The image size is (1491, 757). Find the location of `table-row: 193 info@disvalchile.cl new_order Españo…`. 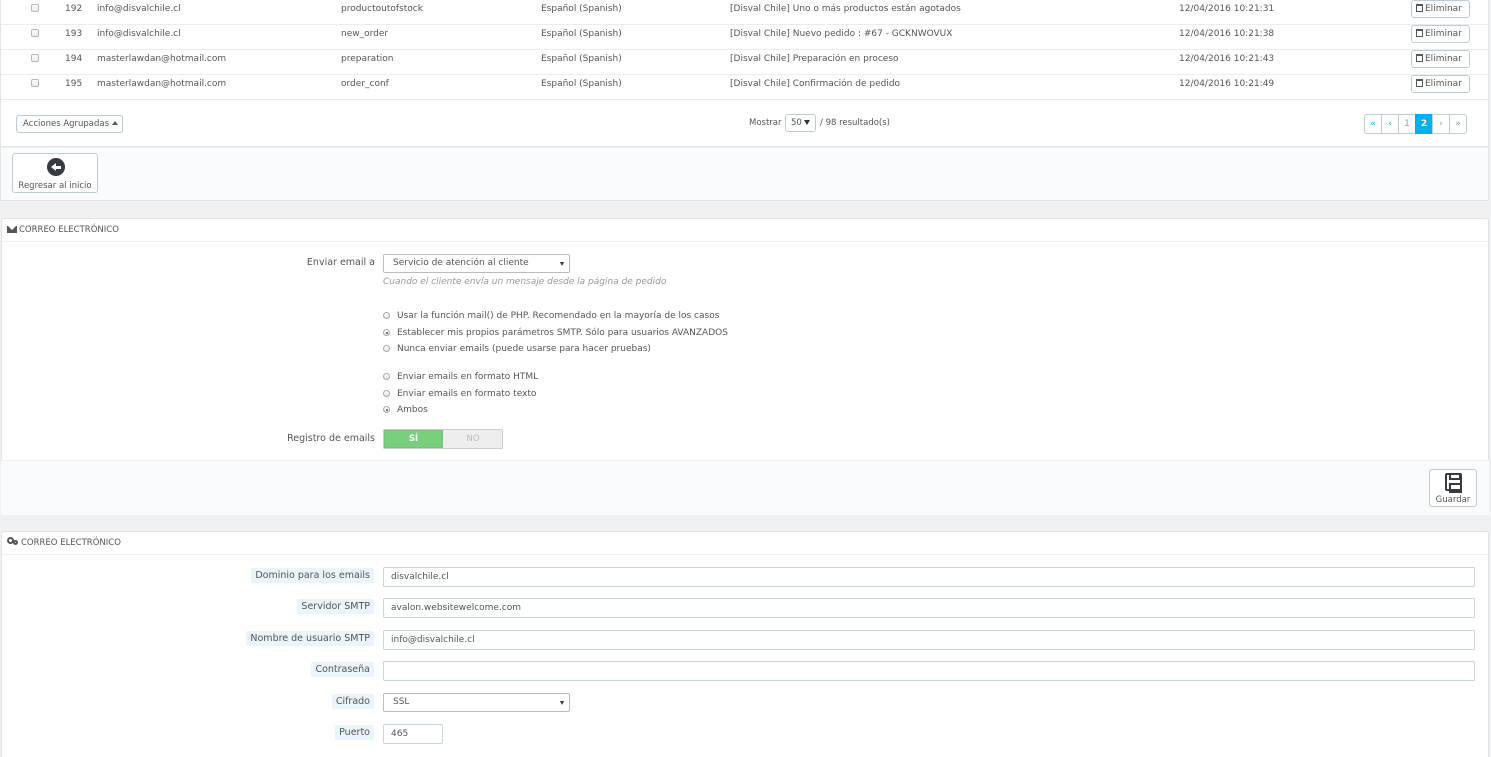

table-row: 193 info@disvalchile.cl new_order Españo… is located at coordinates (744, 37).